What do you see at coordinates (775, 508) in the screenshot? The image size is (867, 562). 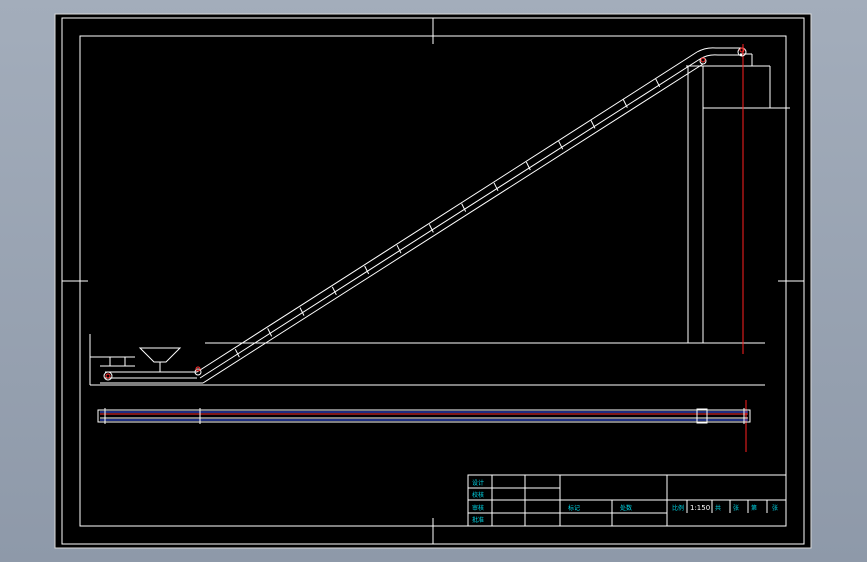 I see `tb-right-4: 张` at bounding box center [775, 508].